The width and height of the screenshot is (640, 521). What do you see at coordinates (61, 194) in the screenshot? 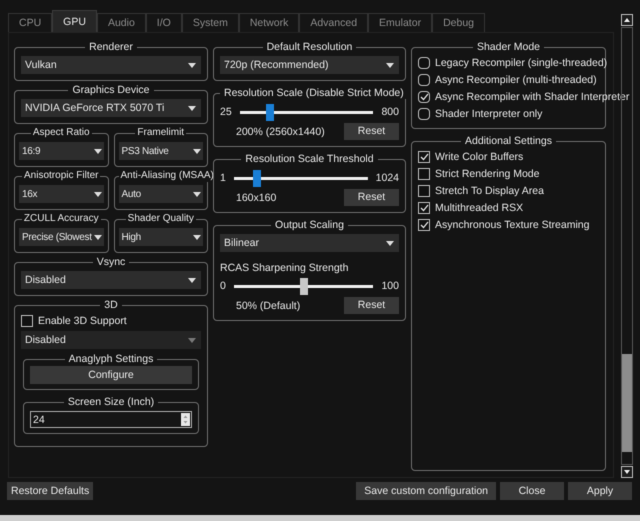
I see `dropdown: 16x` at bounding box center [61, 194].